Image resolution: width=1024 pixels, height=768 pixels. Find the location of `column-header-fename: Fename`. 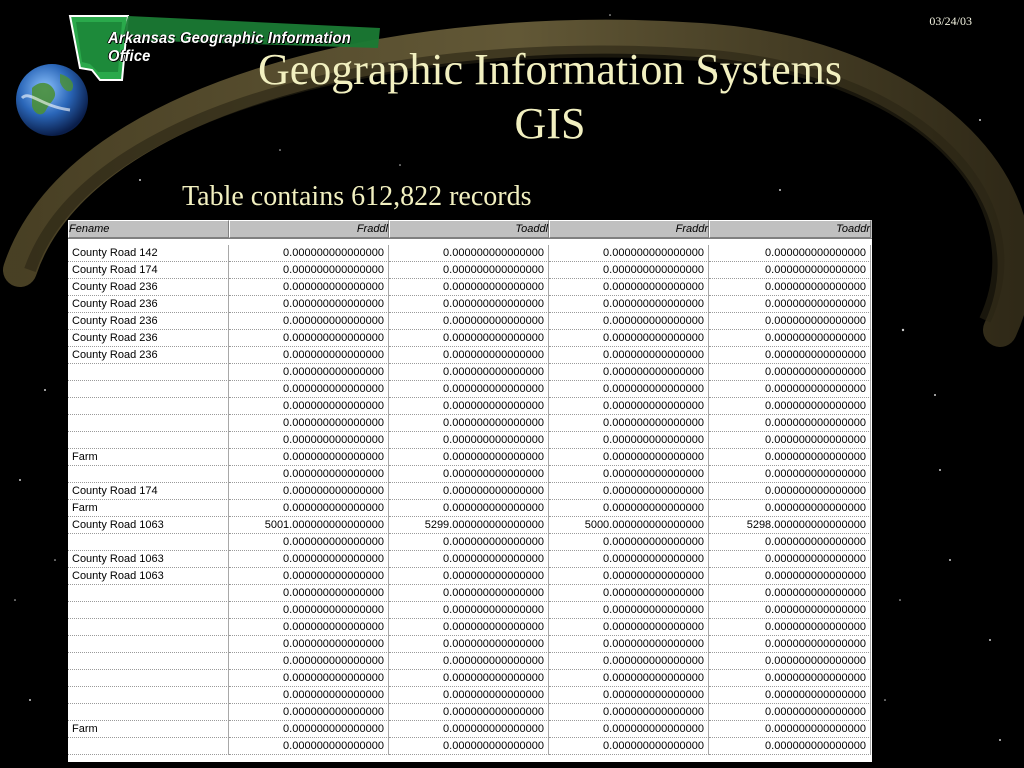

column-header-fename: Fename is located at coordinates (148, 229).